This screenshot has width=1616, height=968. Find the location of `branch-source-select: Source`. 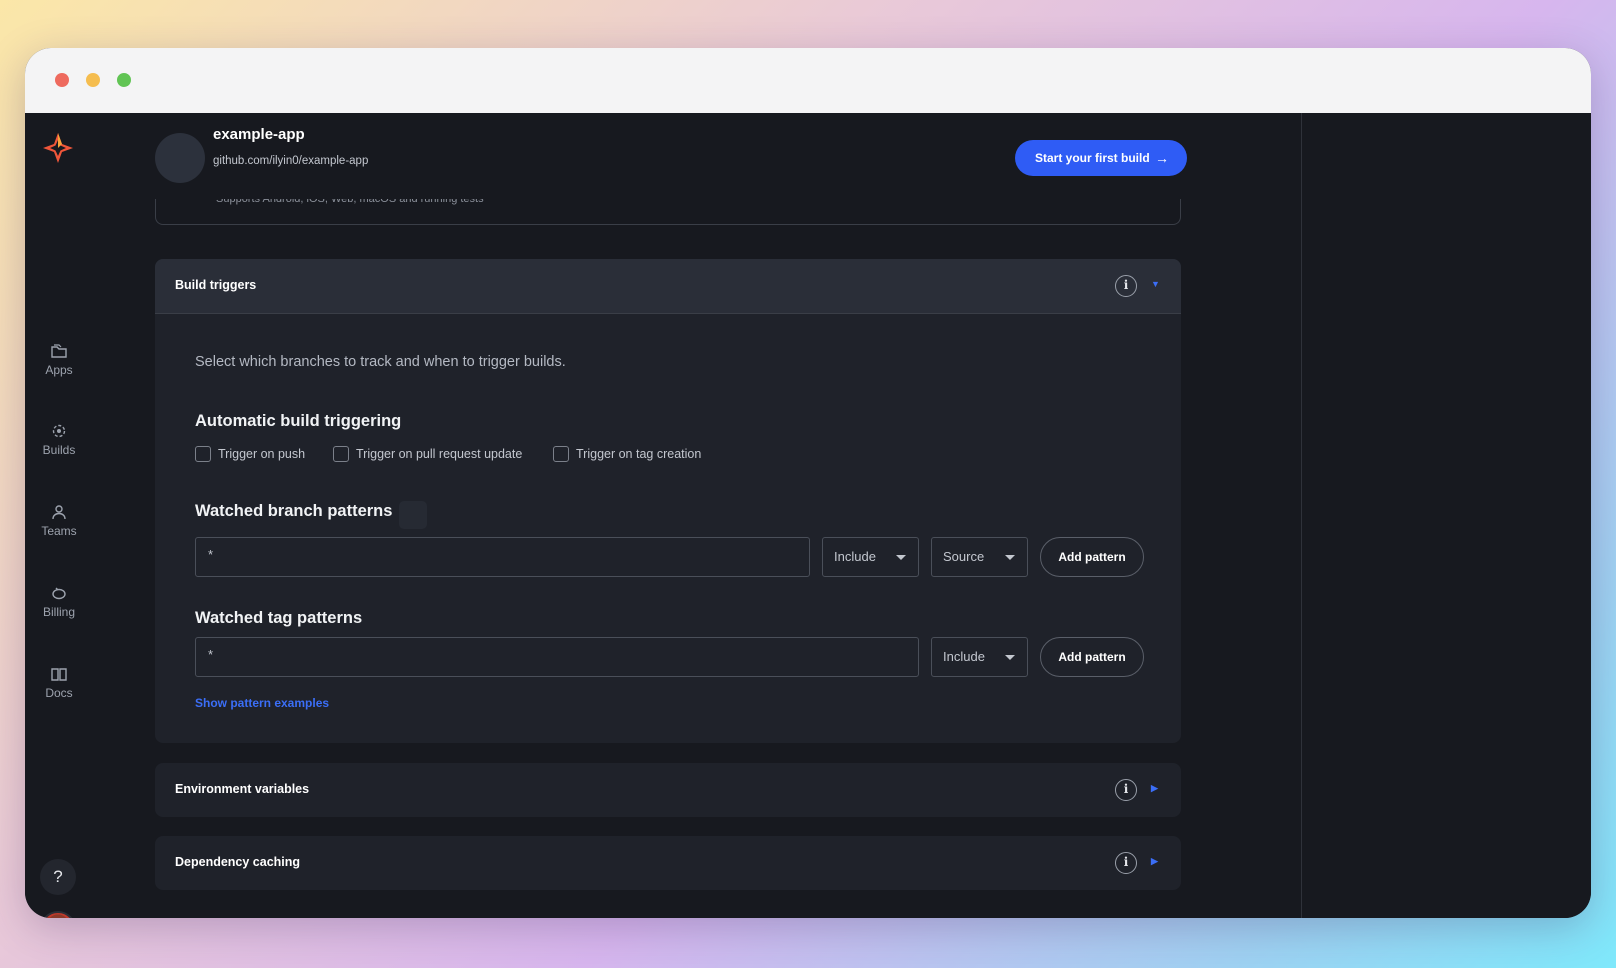

branch-source-select: Source is located at coordinates (979, 557).